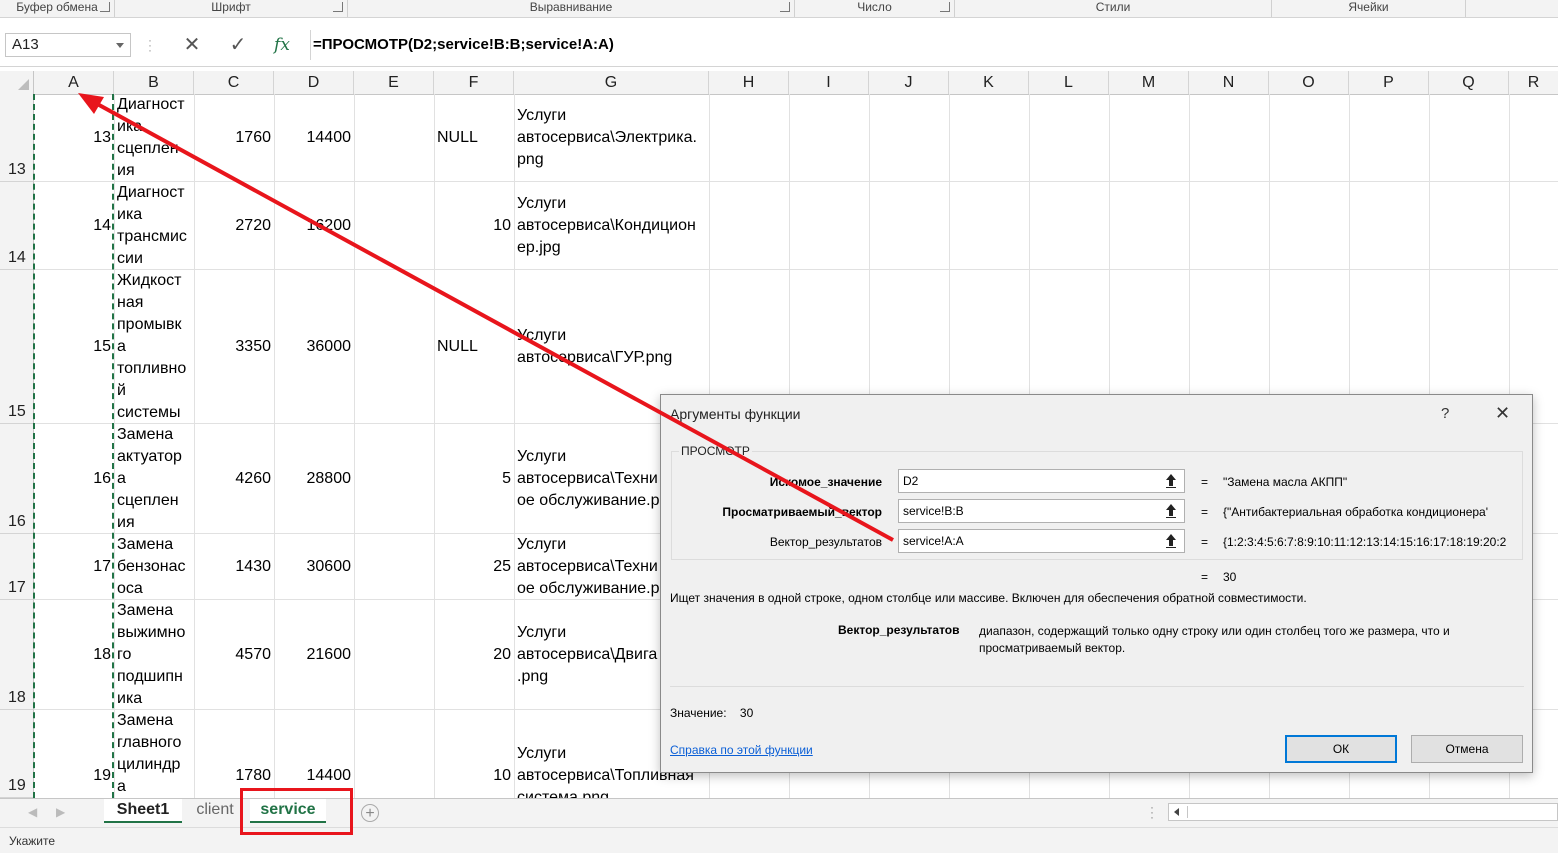 This screenshot has width=1558, height=854. What do you see at coordinates (1229, 82) in the screenshot?
I see `column-header: N` at bounding box center [1229, 82].